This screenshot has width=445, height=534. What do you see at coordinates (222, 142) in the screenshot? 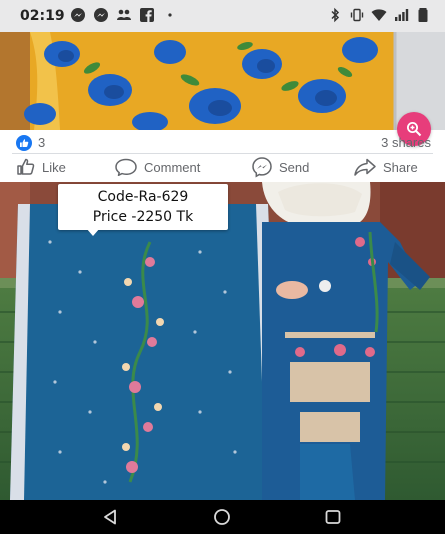
I see `reaction-summary: 3 3 shares` at bounding box center [222, 142].